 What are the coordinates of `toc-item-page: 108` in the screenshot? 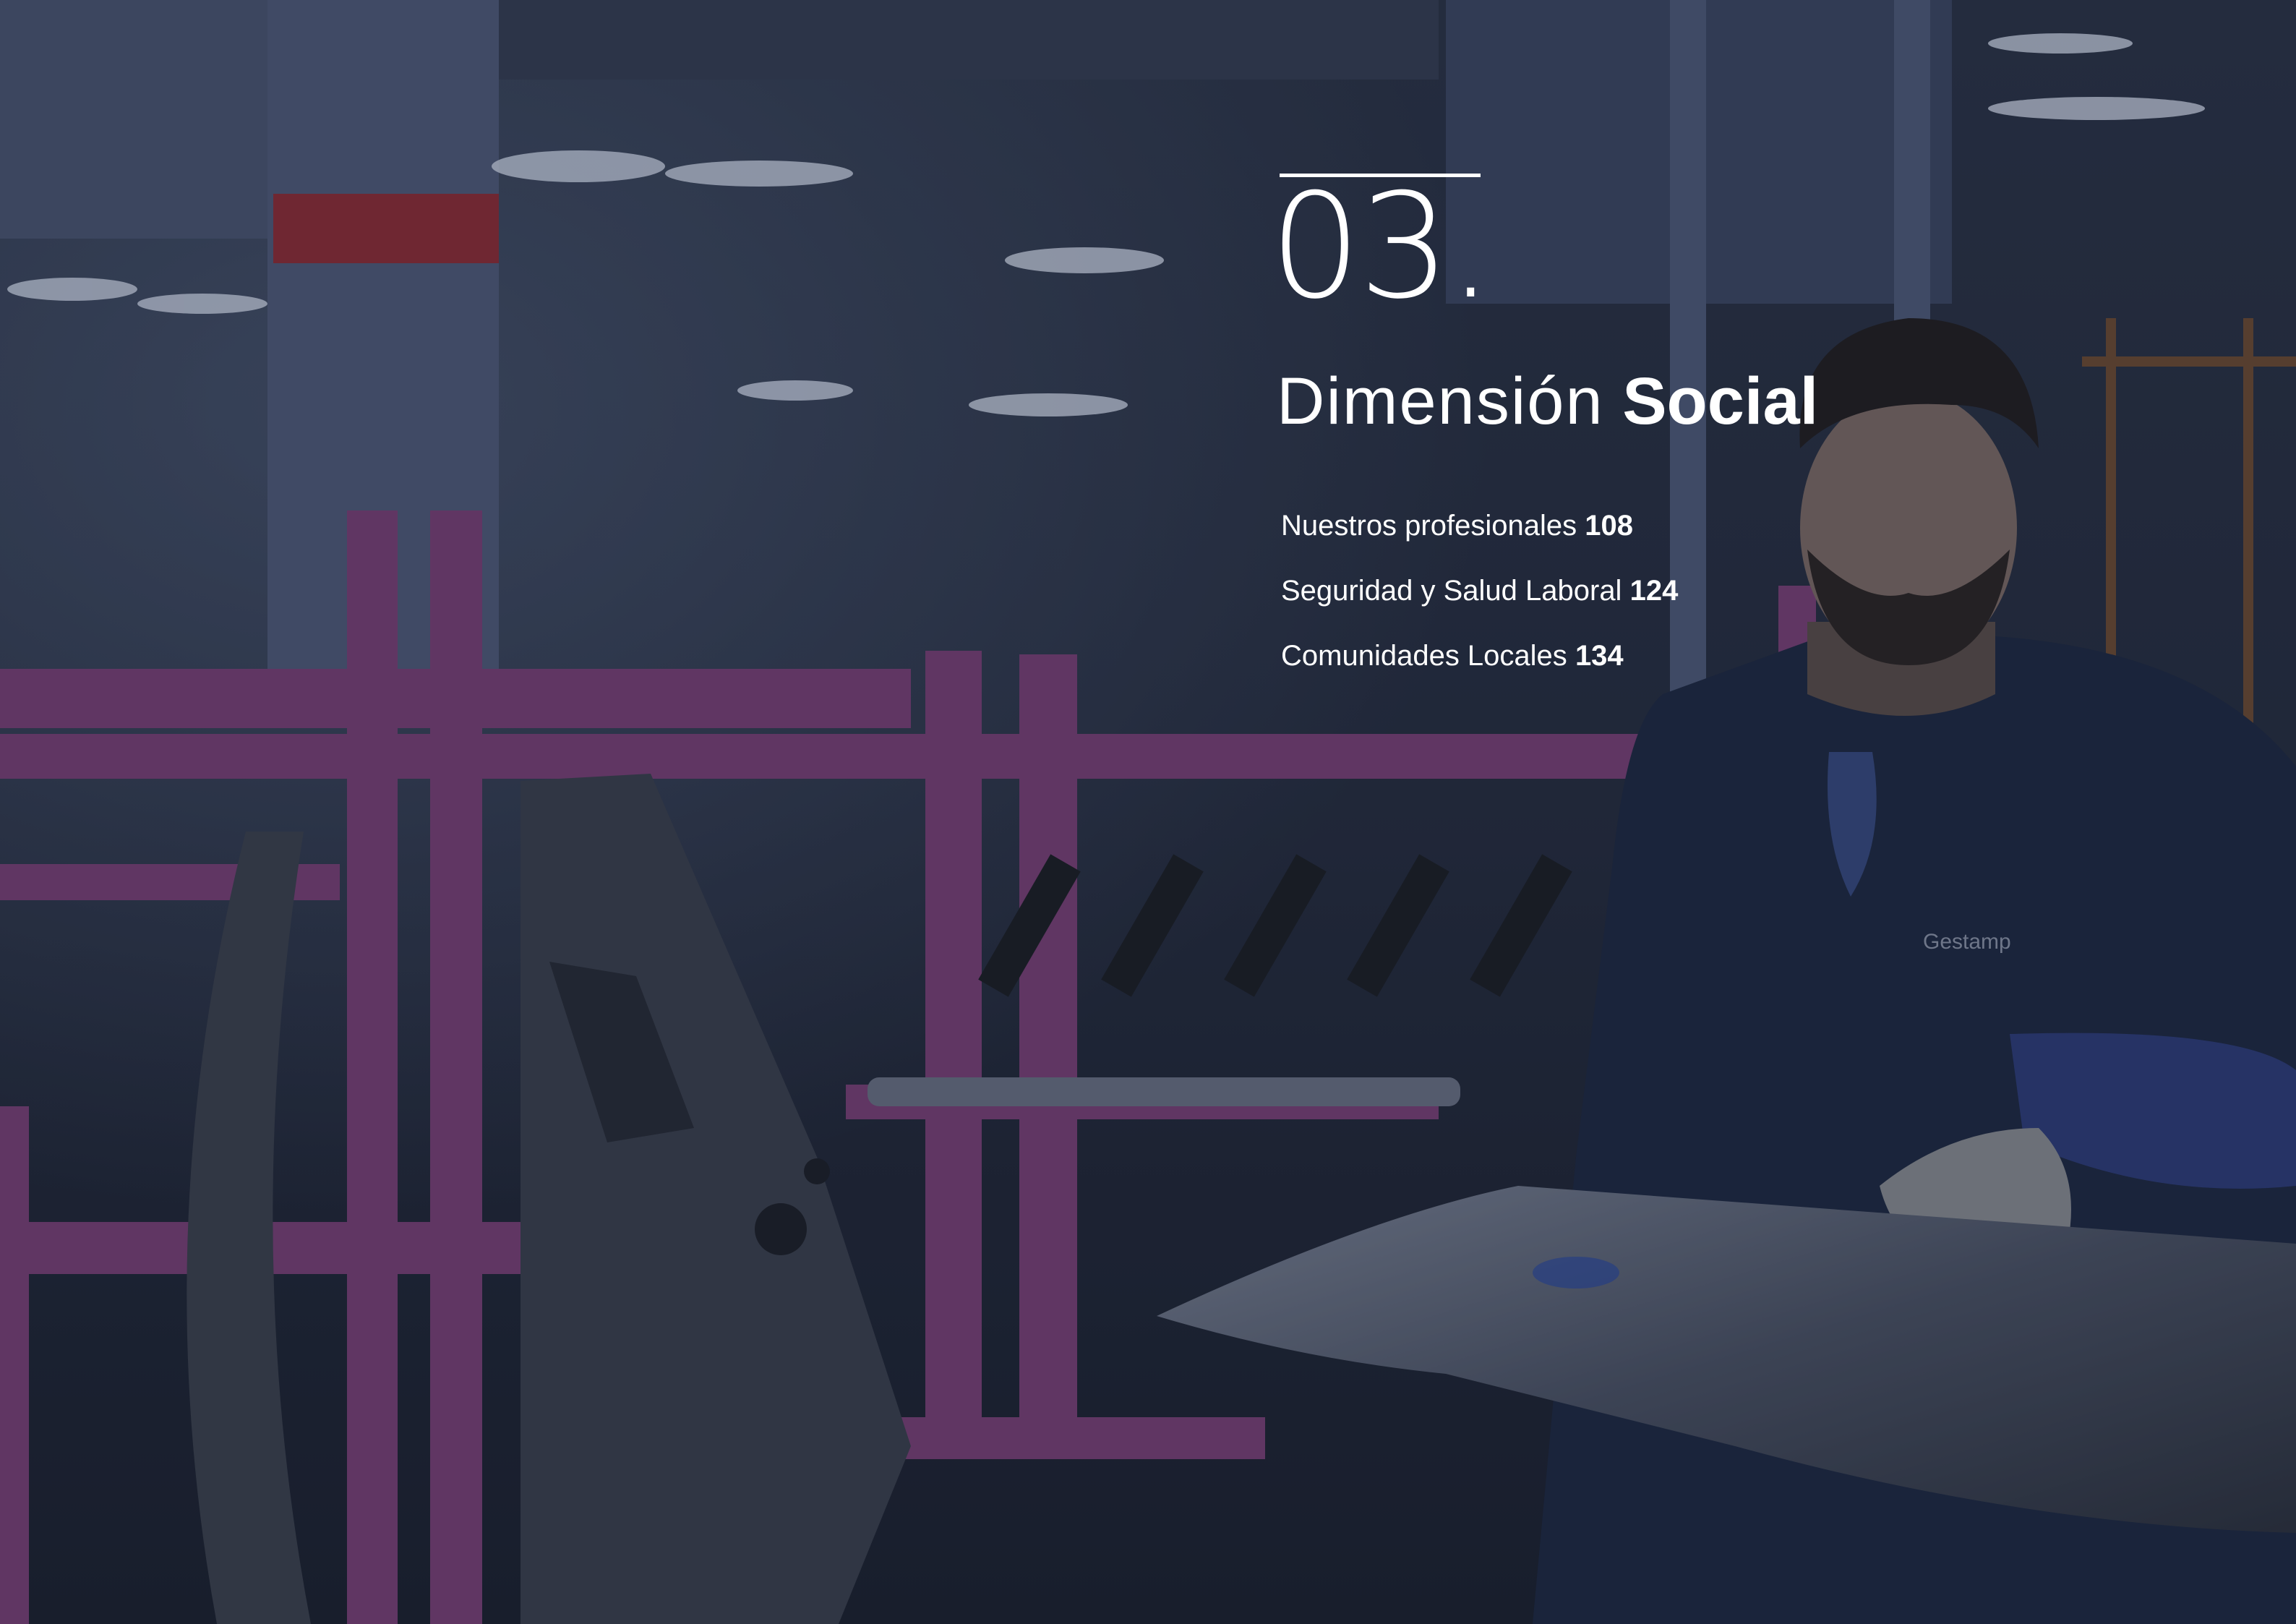 It's located at (1609, 526).